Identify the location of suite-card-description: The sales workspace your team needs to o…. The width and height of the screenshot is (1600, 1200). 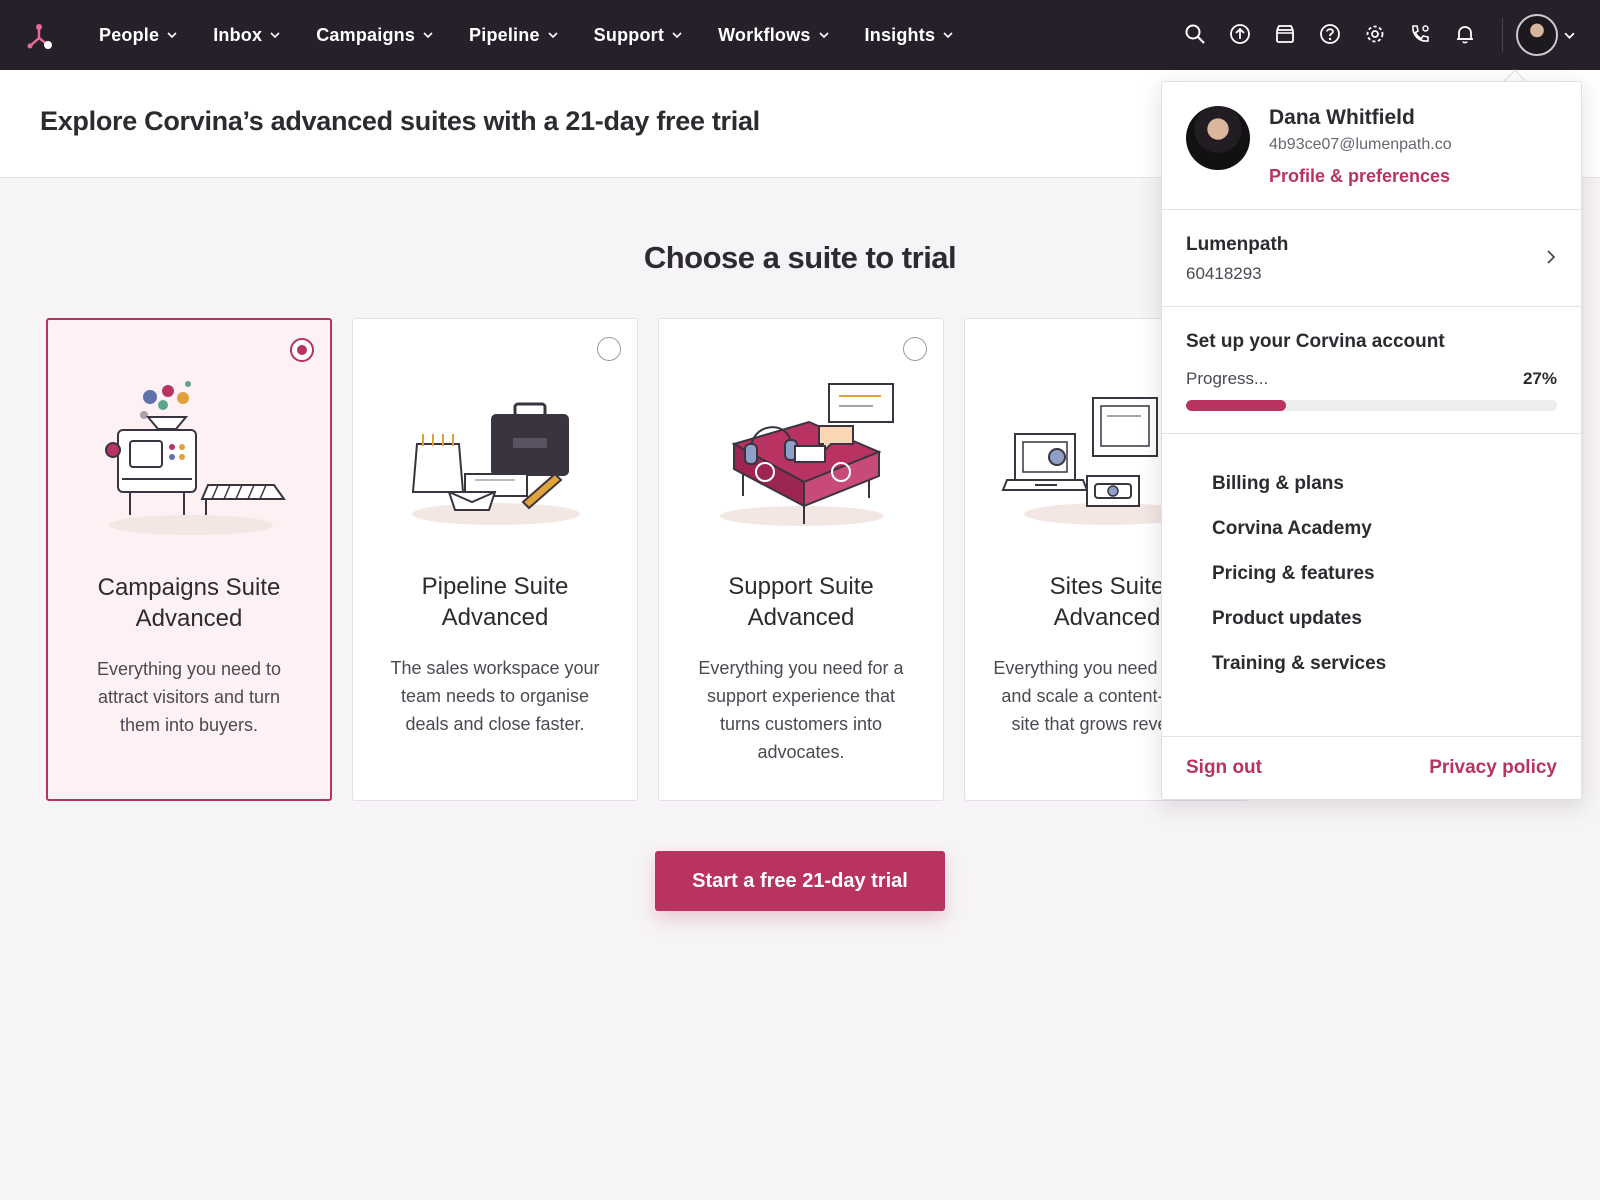
(495, 696).